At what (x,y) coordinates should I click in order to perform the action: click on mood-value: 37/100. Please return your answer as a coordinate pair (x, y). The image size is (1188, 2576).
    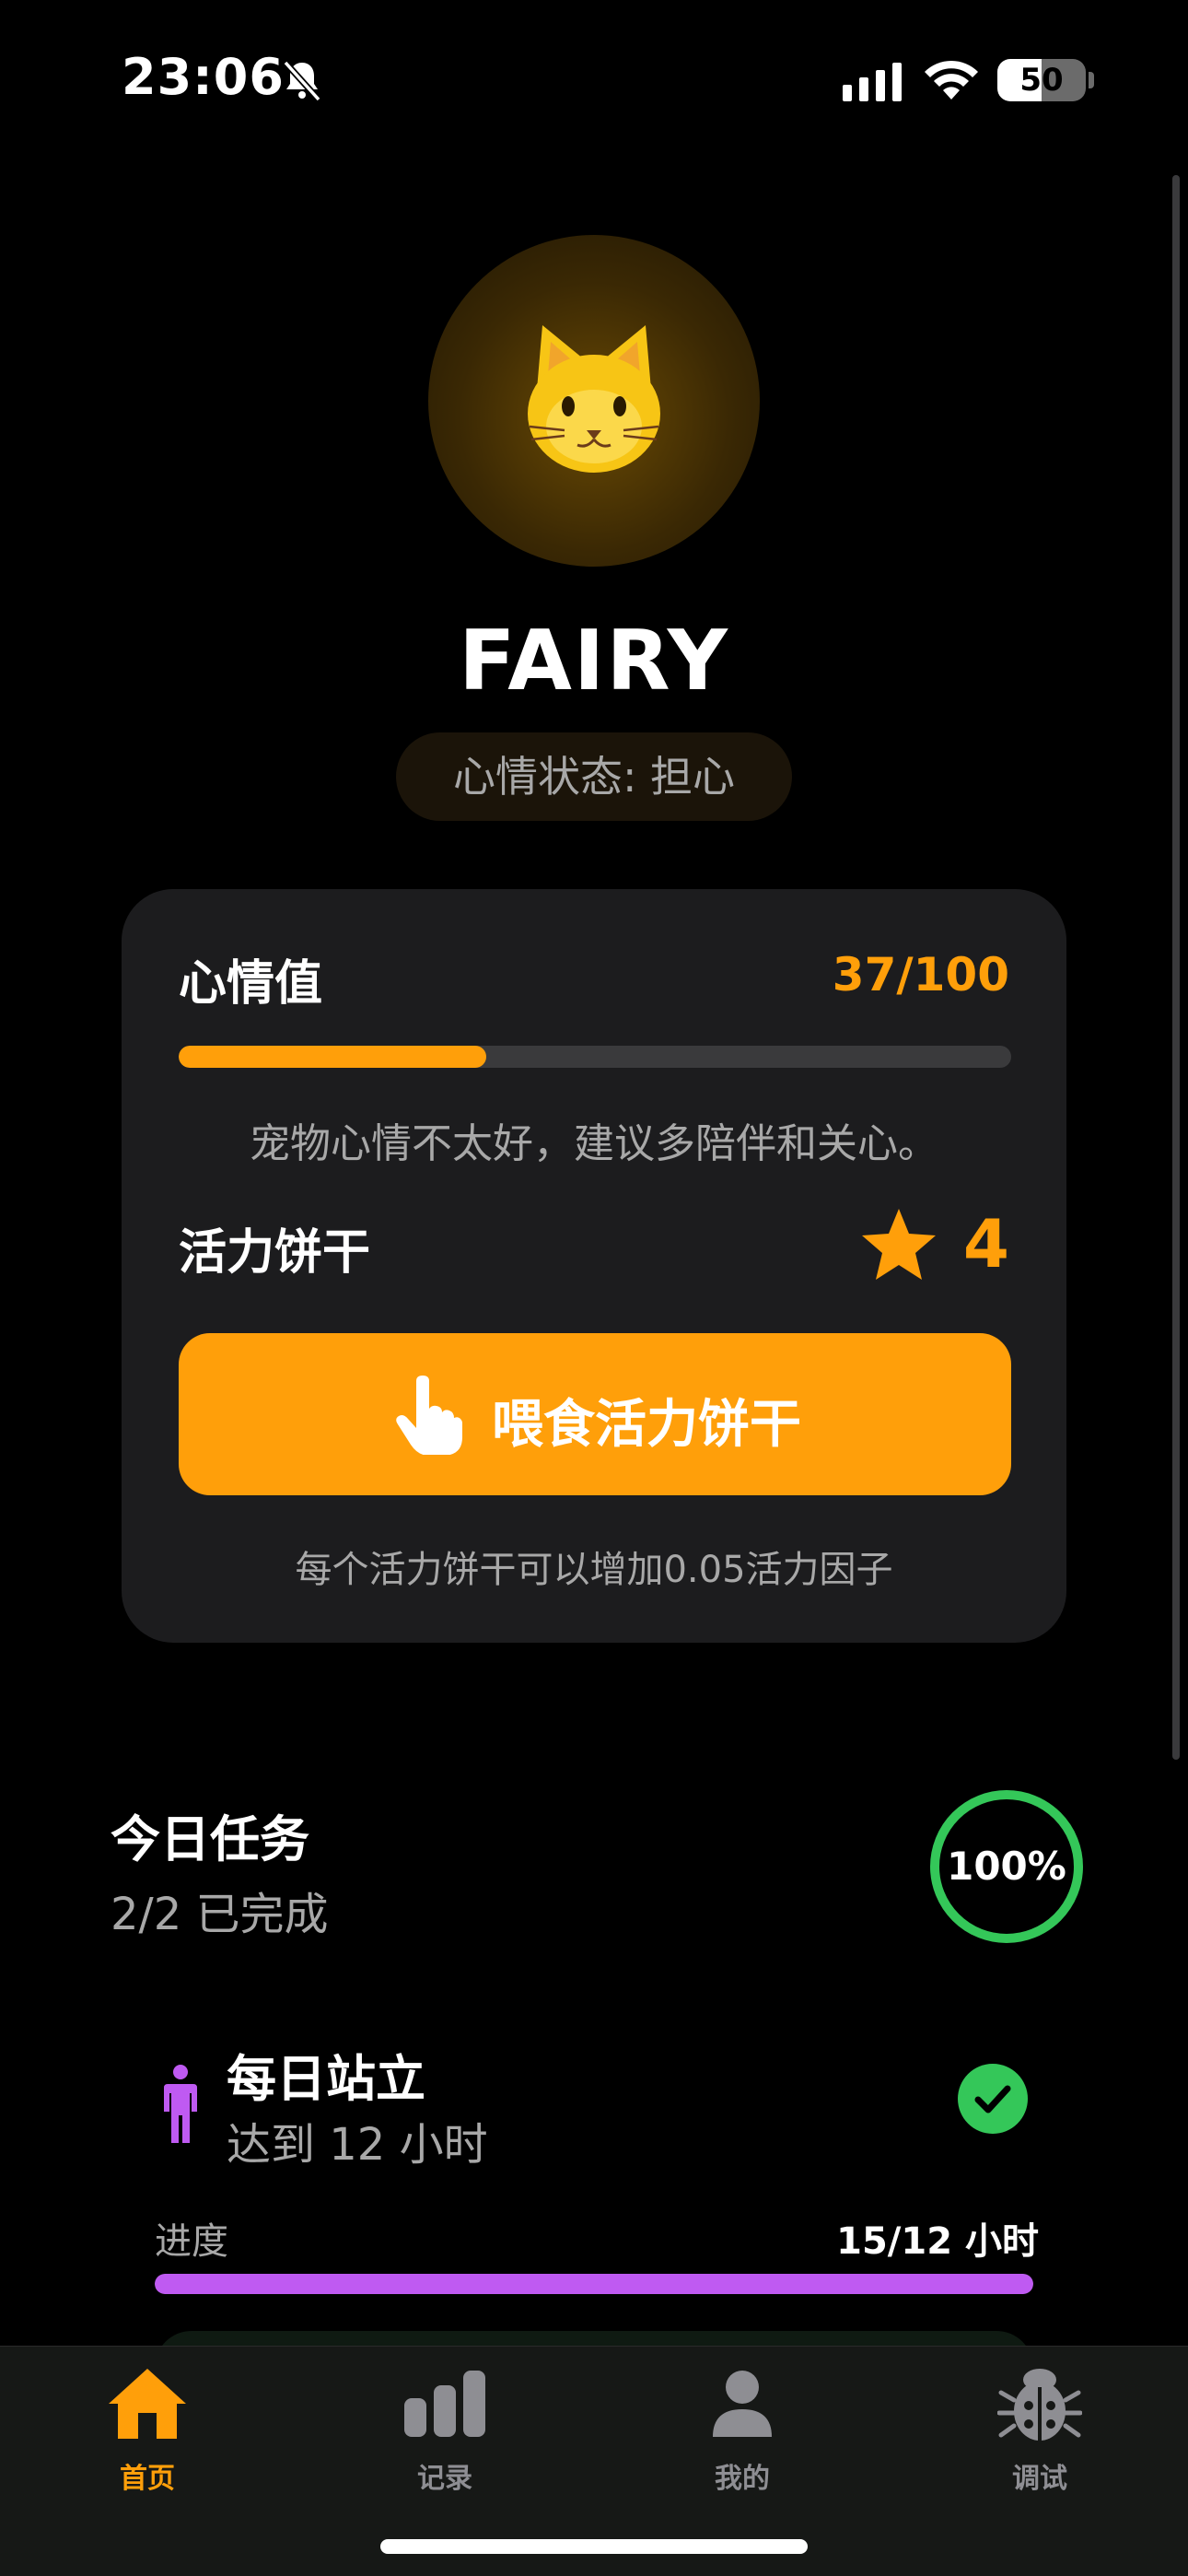
    Looking at the image, I should click on (920, 975).